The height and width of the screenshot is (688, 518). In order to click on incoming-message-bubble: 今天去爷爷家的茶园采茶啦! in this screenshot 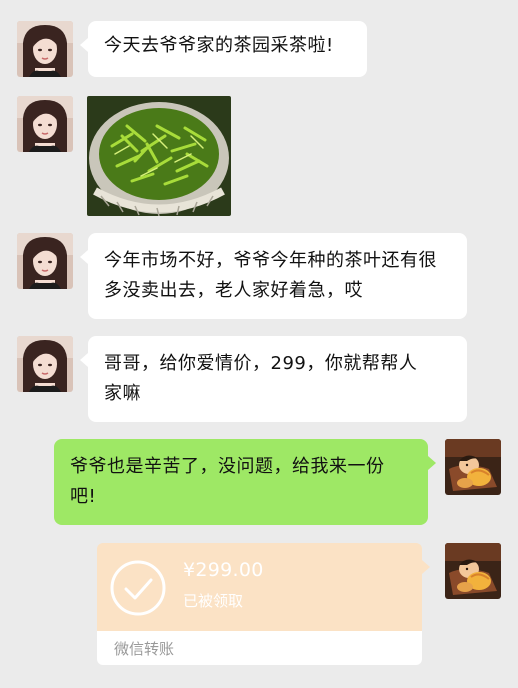, I will do `click(223, 49)`.